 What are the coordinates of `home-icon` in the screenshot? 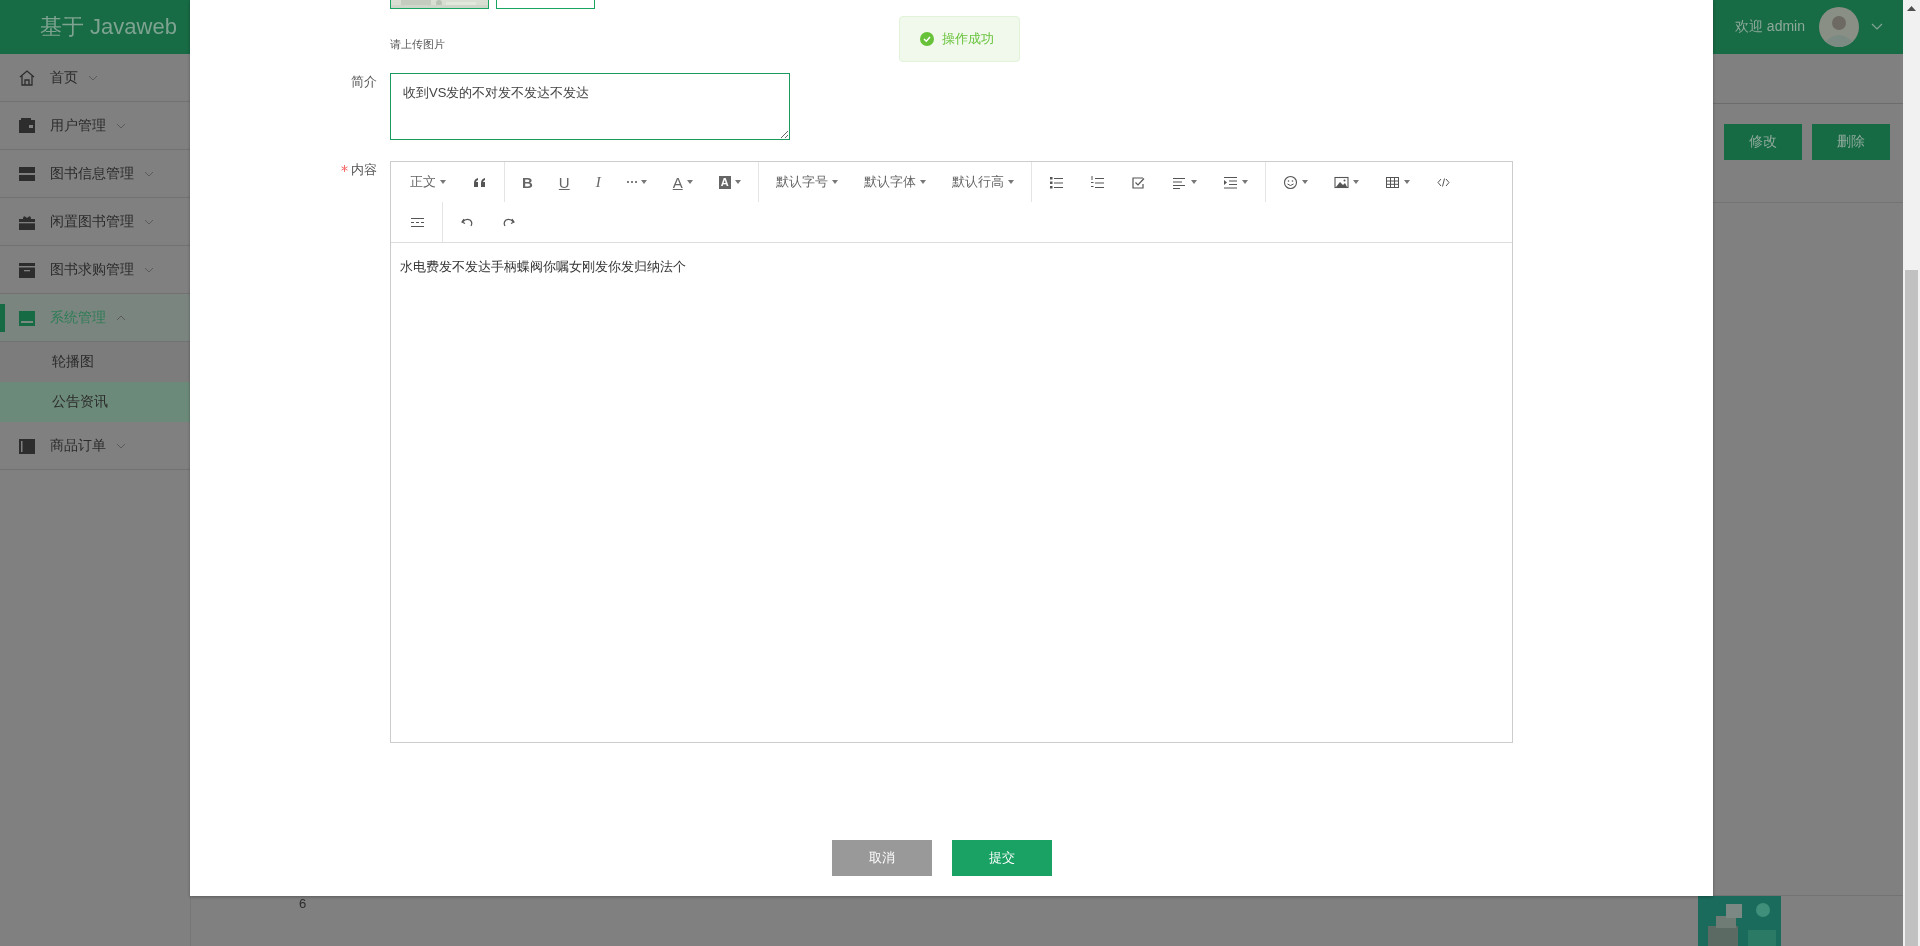 It's located at (27, 77).